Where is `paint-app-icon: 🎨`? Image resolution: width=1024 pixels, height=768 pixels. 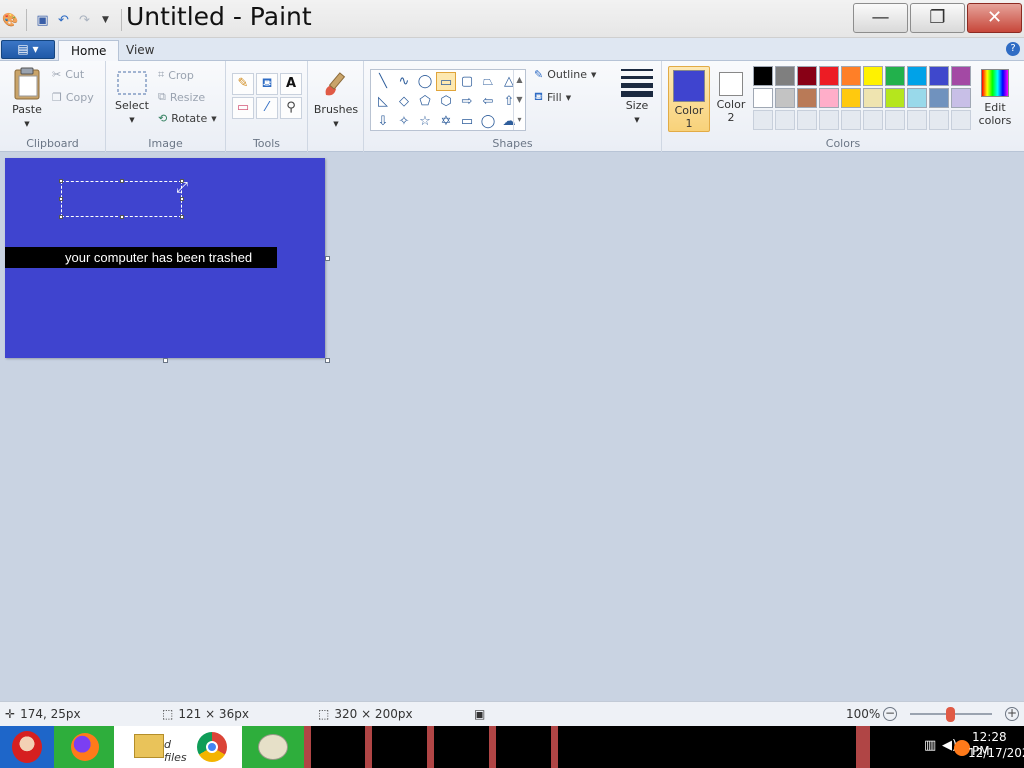
paint-app-icon: 🎨 is located at coordinates (10, 20).